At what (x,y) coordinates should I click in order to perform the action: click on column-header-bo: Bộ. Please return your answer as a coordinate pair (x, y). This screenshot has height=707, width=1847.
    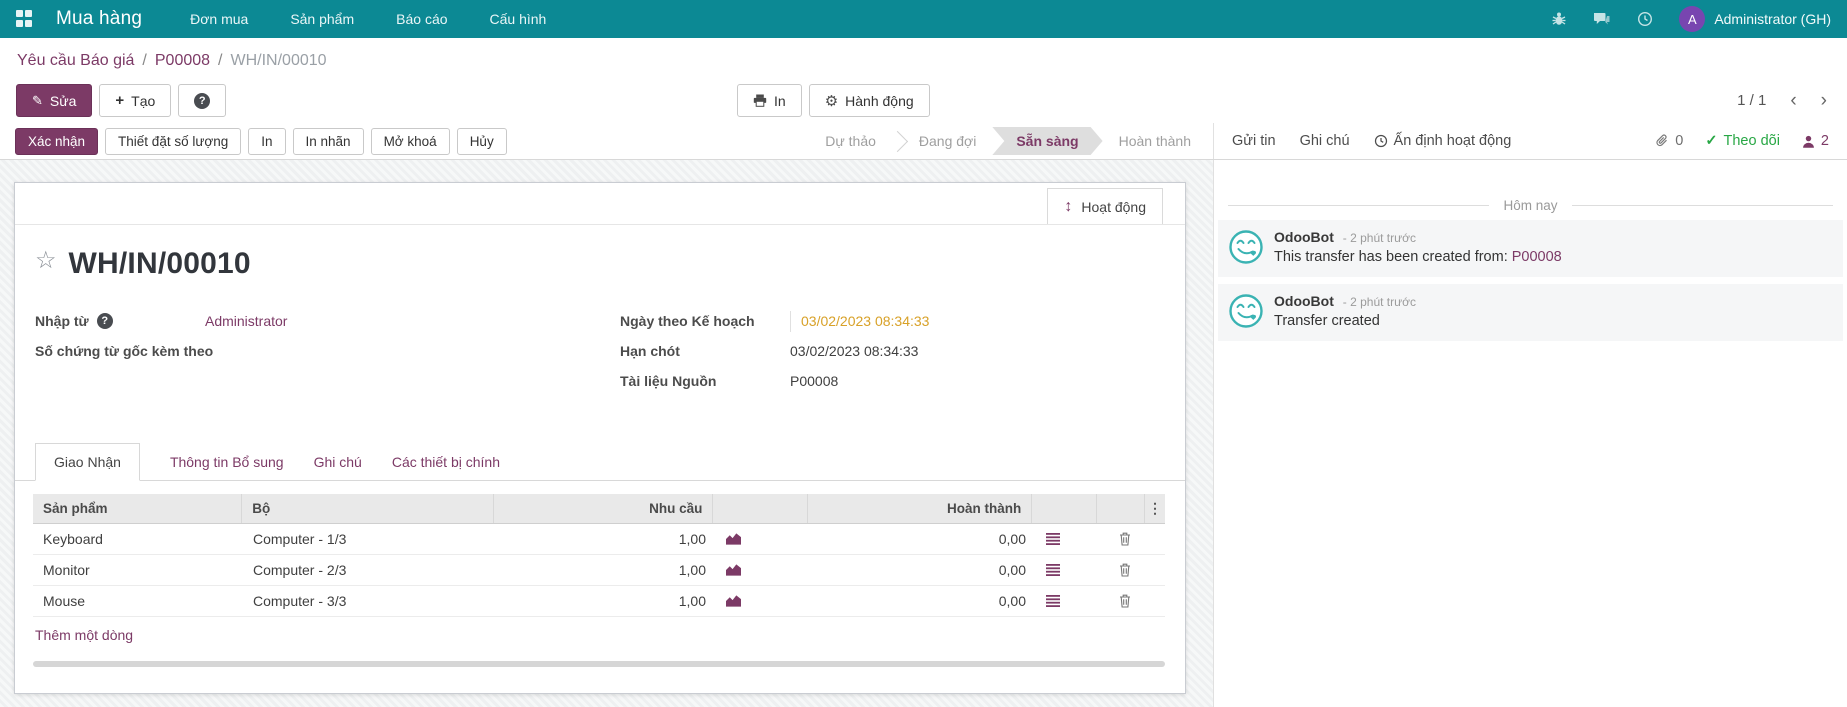
    Looking at the image, I should click on (368, 508).